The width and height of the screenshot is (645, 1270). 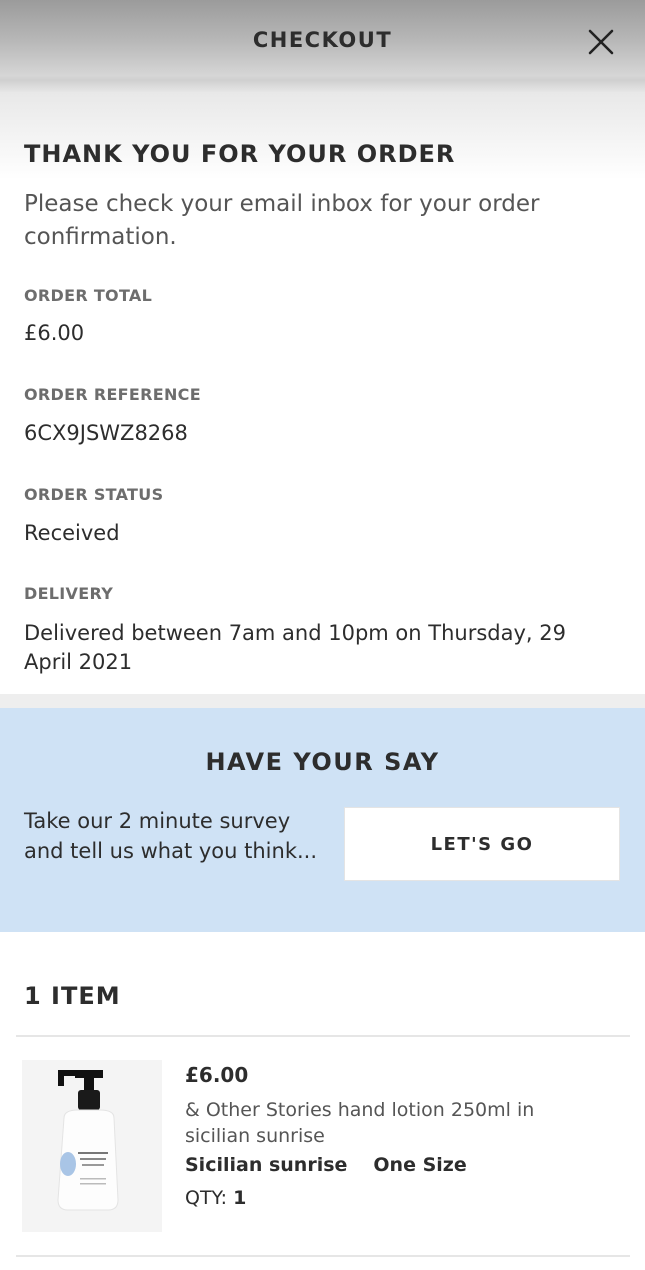 What do you see at coordinates (601, 42) in the screenshot?
I see `close-icon` at bounding box center [601, 42].